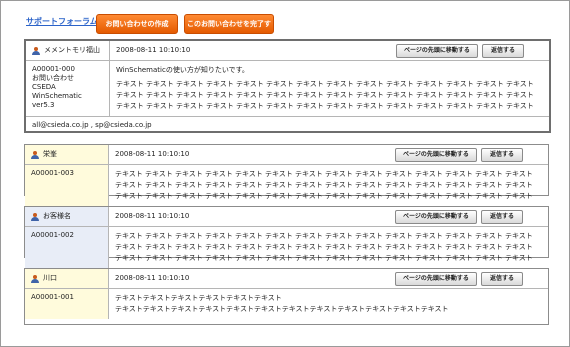 The height and width of the screenshot is (347, 570). I want to click on recipient-emails: all@csieda.co.jp , sp@csieda.co.jp, so click(92, 125).